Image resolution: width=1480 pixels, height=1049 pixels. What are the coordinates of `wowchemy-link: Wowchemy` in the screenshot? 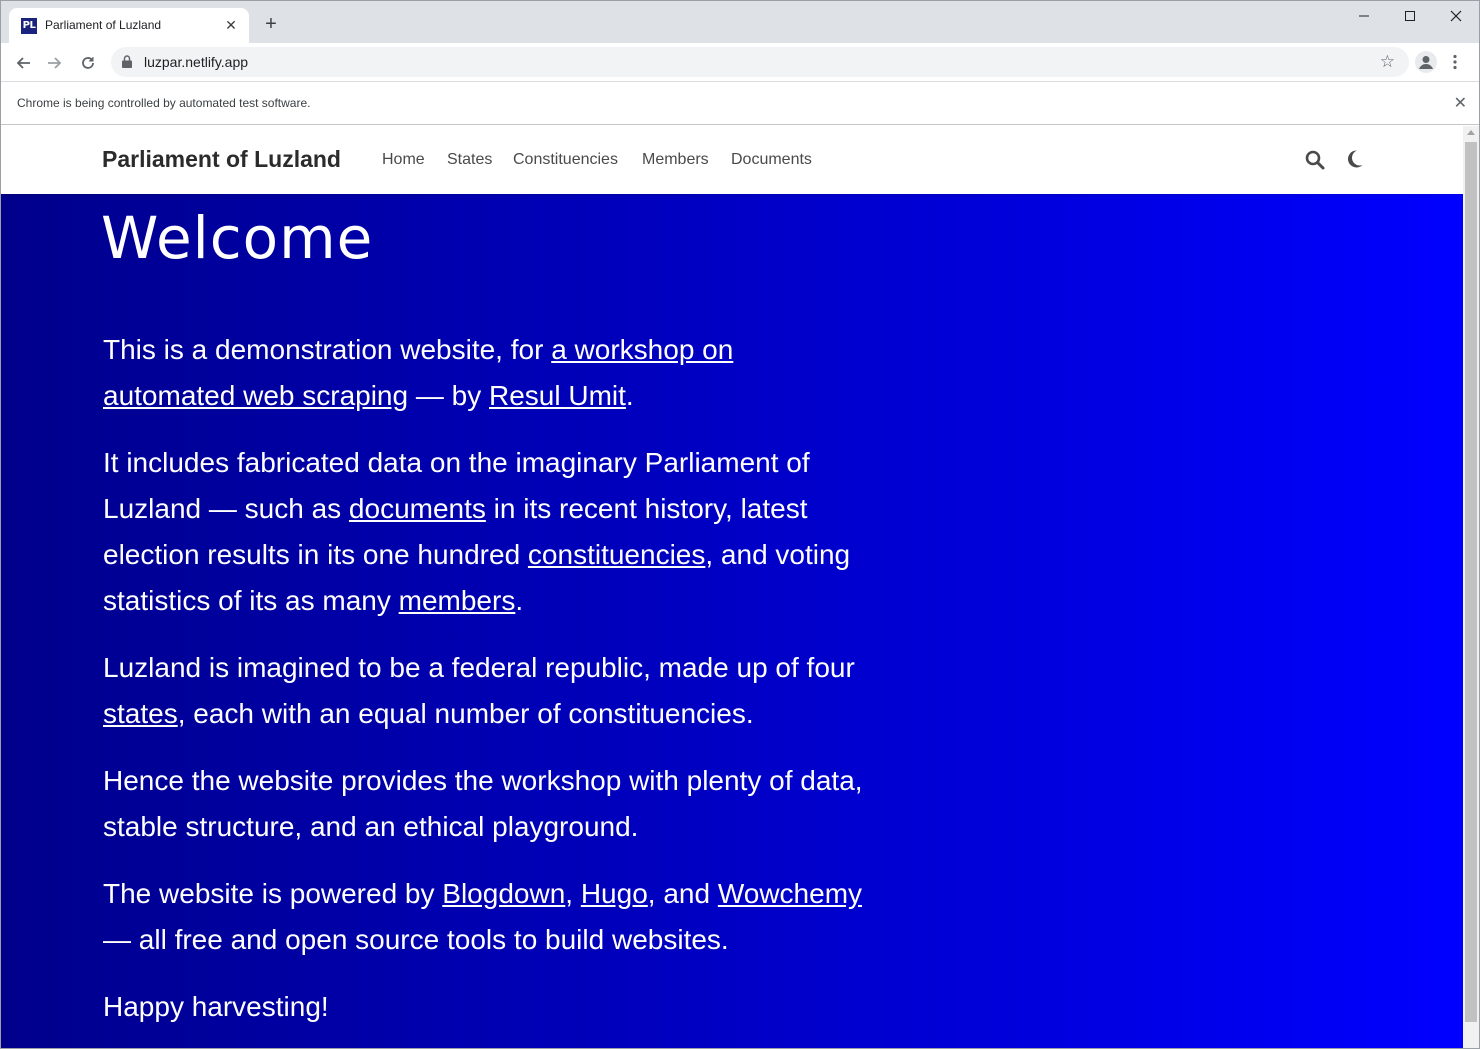 It's located at (790, 893).